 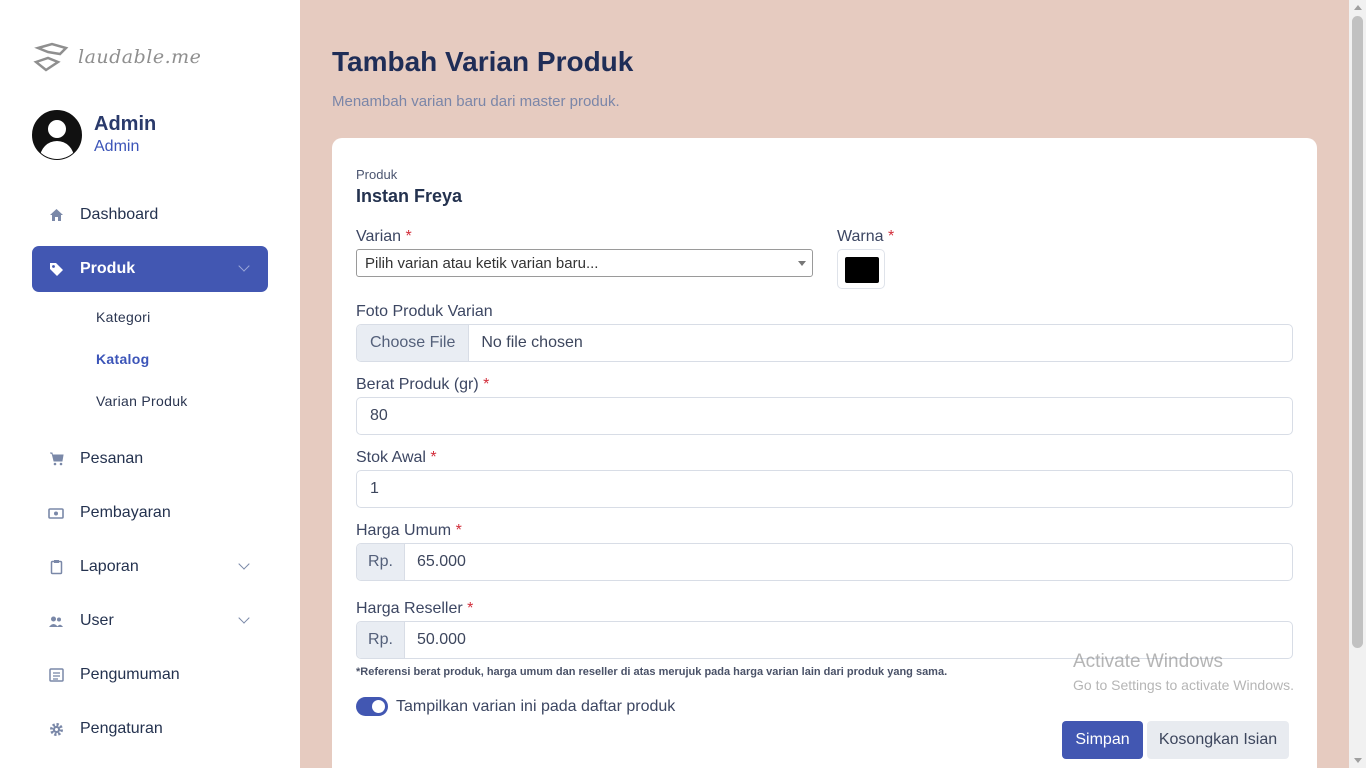 I want to click on harga-reseller-label: Harga Reseller *, so click(x=415, y=608).